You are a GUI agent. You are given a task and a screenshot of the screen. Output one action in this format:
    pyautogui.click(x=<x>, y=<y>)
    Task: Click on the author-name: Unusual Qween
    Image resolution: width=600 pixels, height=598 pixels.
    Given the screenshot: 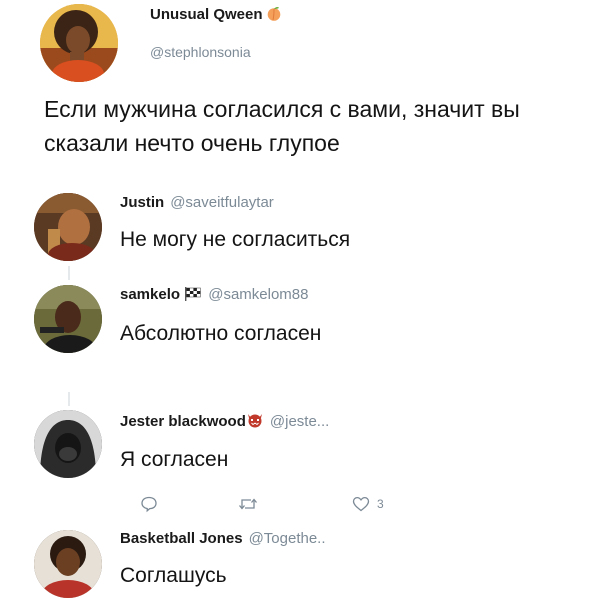 What is the action you would take?
    pyautogui.click(x=216, y=14)
    